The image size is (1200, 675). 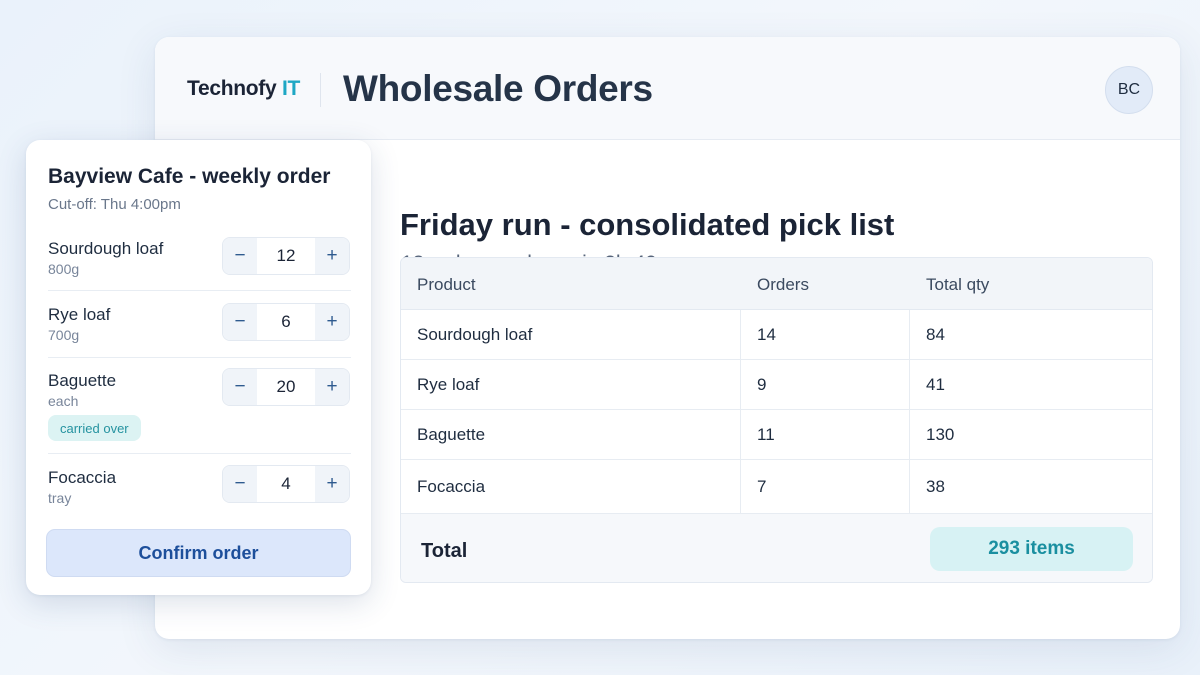 What do you see at coordinates (1031, 549) in the screenshot?
I see `total-items-badge: 293 items` at bounding box center [1031, 549].